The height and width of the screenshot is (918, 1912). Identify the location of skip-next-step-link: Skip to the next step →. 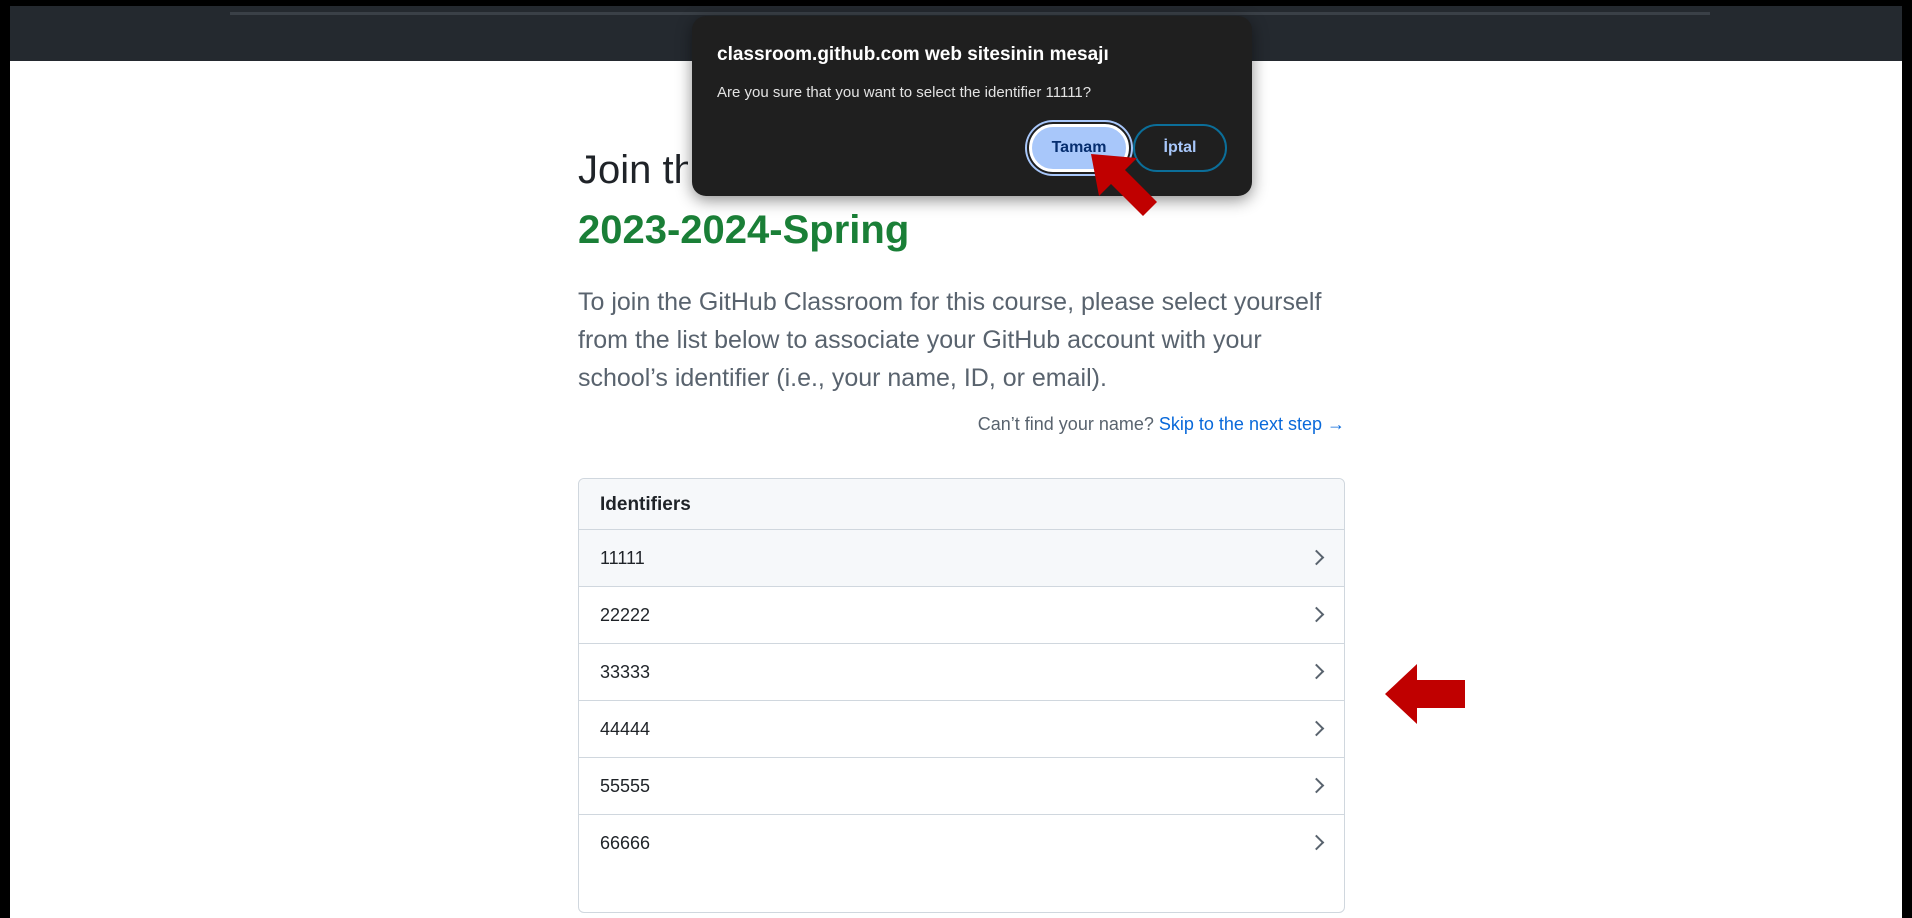
(1252, 424).